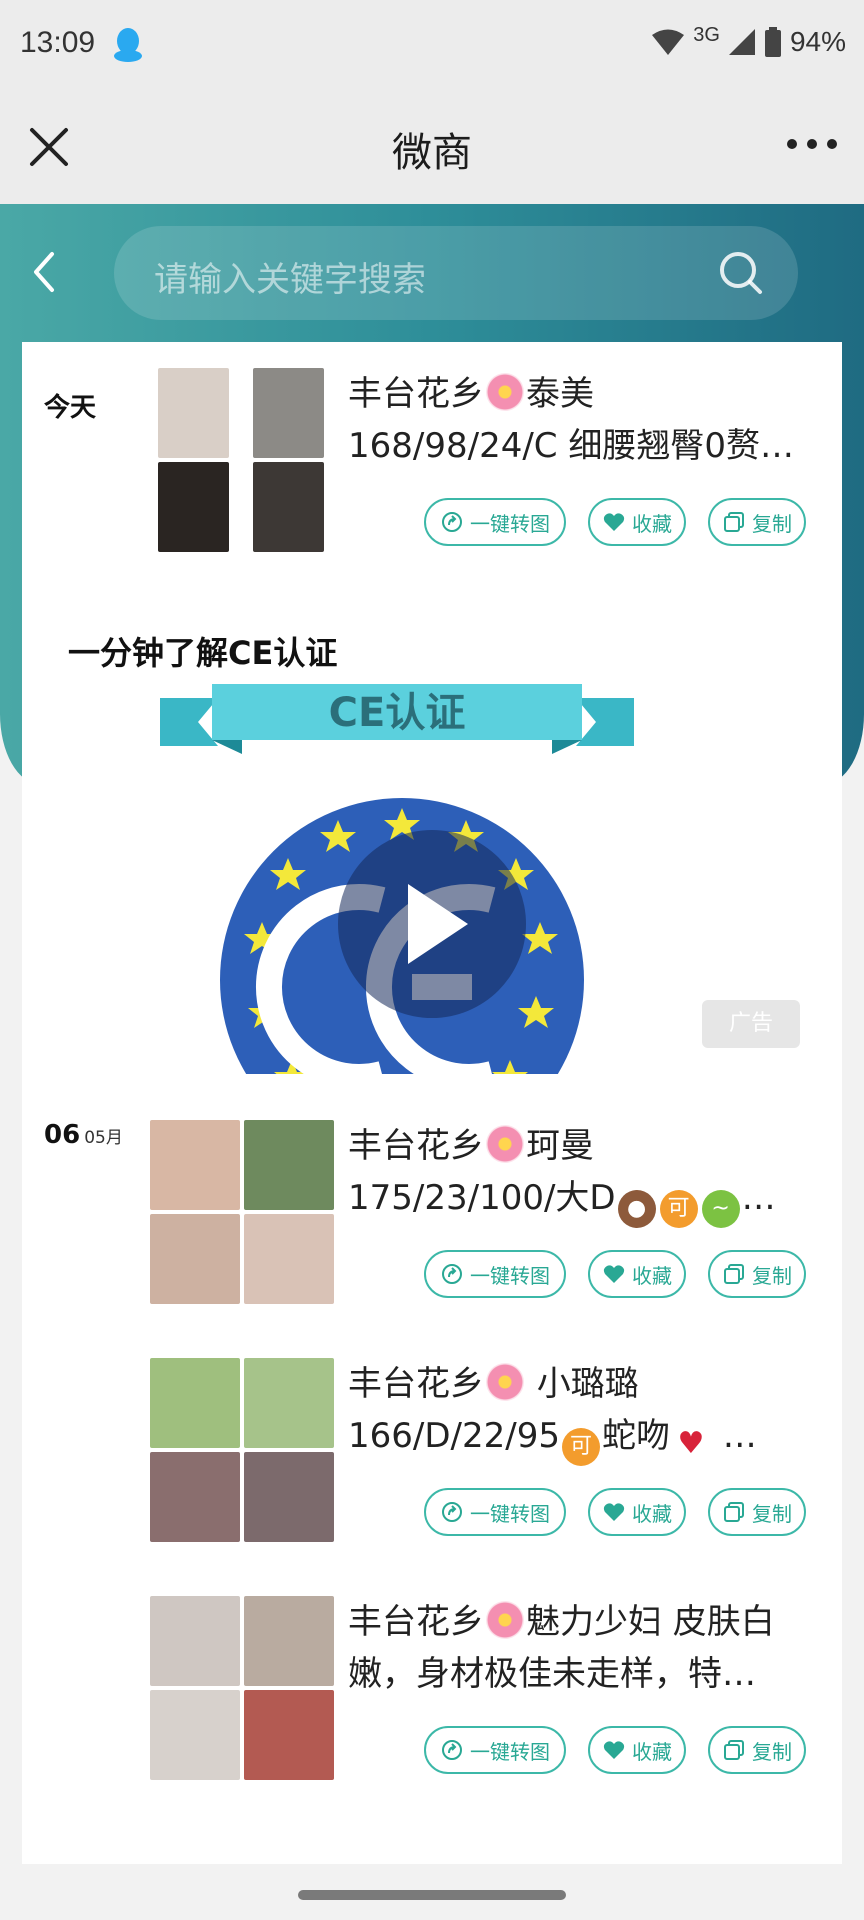 The height and width of the screenshot is (1920, 864). Describe the element at coordinates (471, 393) in the screenshot. I see `item-title: 丰台花乡 泰美` at that location.